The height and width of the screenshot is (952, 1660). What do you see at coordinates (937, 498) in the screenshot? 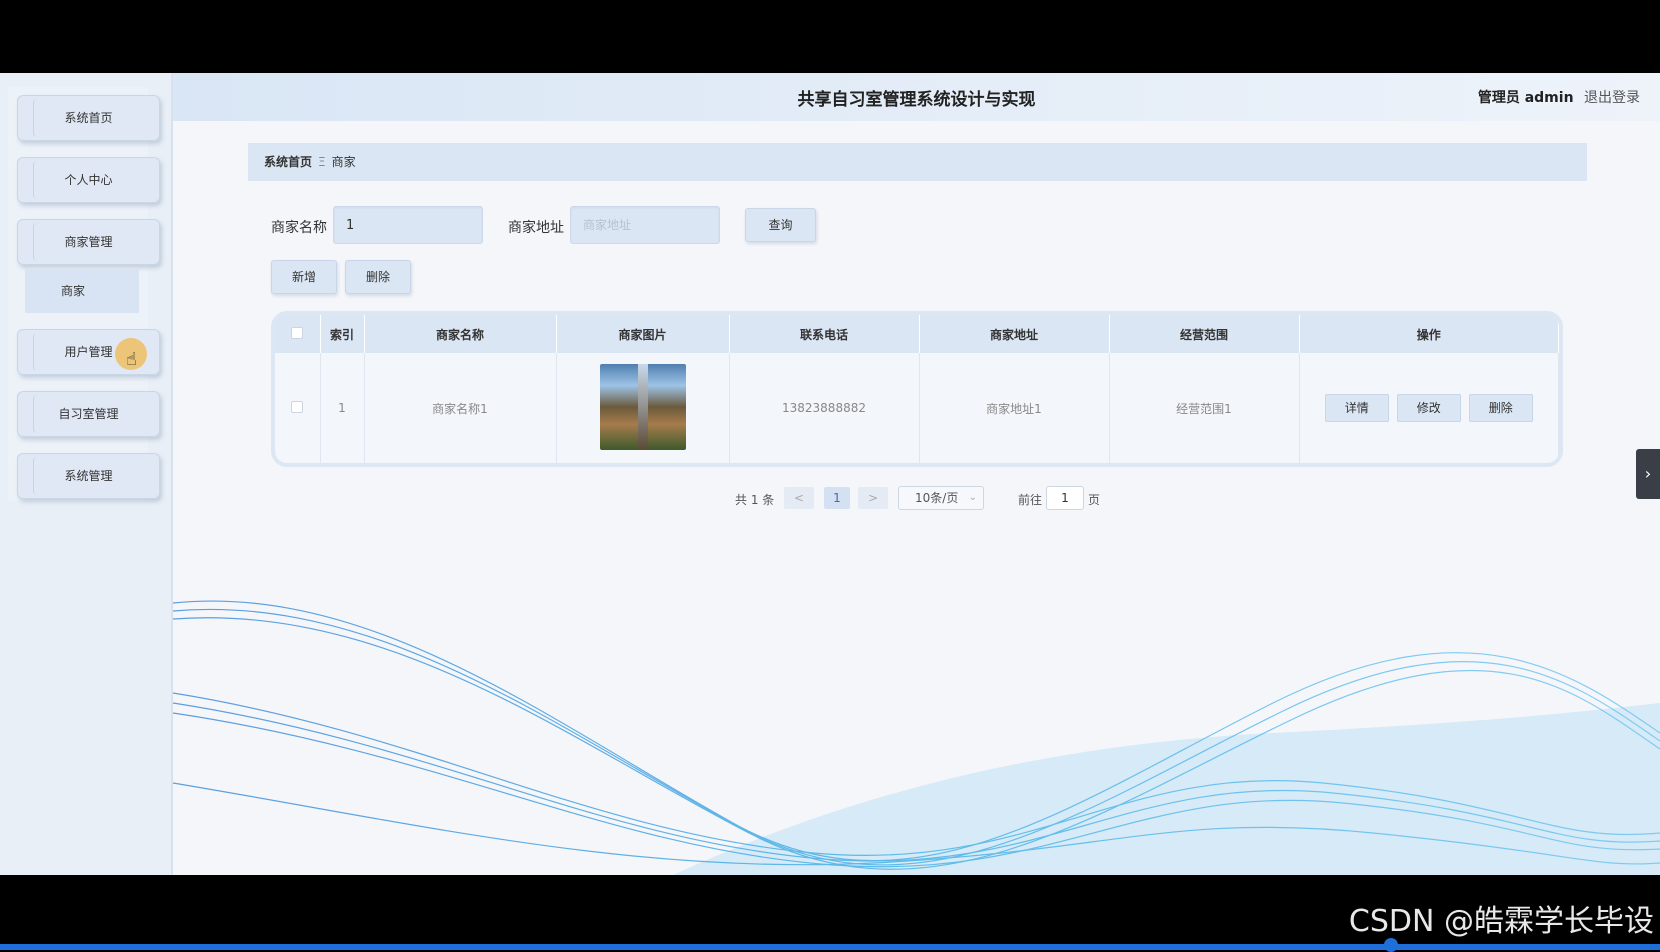
I see `page-size-value: 10条/页` at bounding box center [937, 498].